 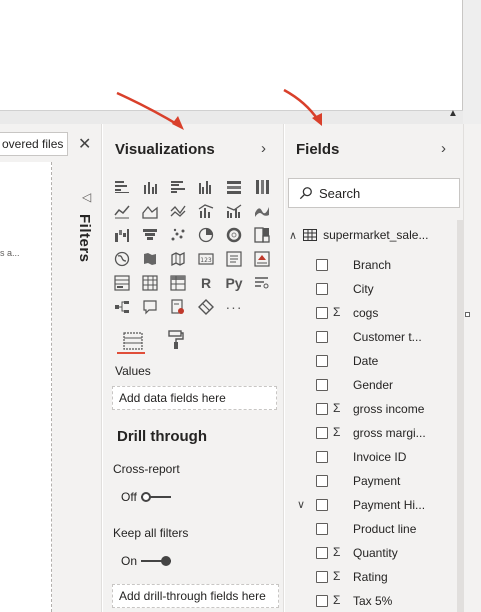 I want to click on filters-collapsed-pane: ◁ Filters, so click(x=87, y=394).